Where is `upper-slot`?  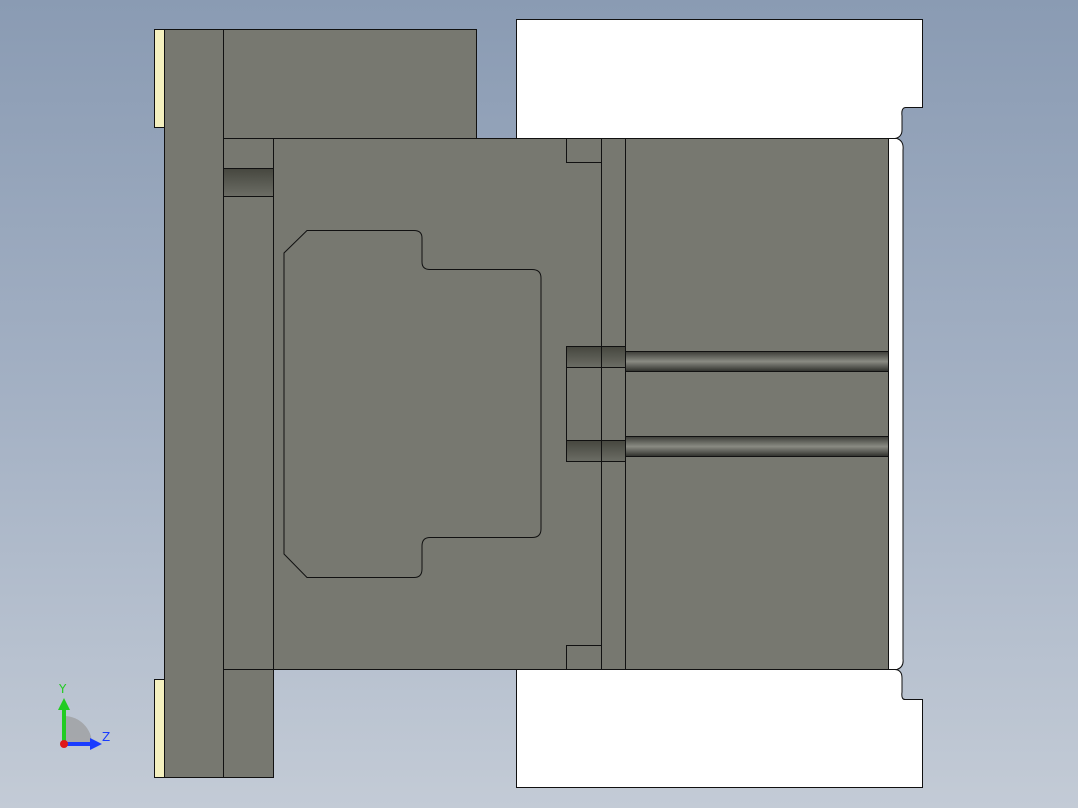 upper-slot is located at coordinates (757, 361).